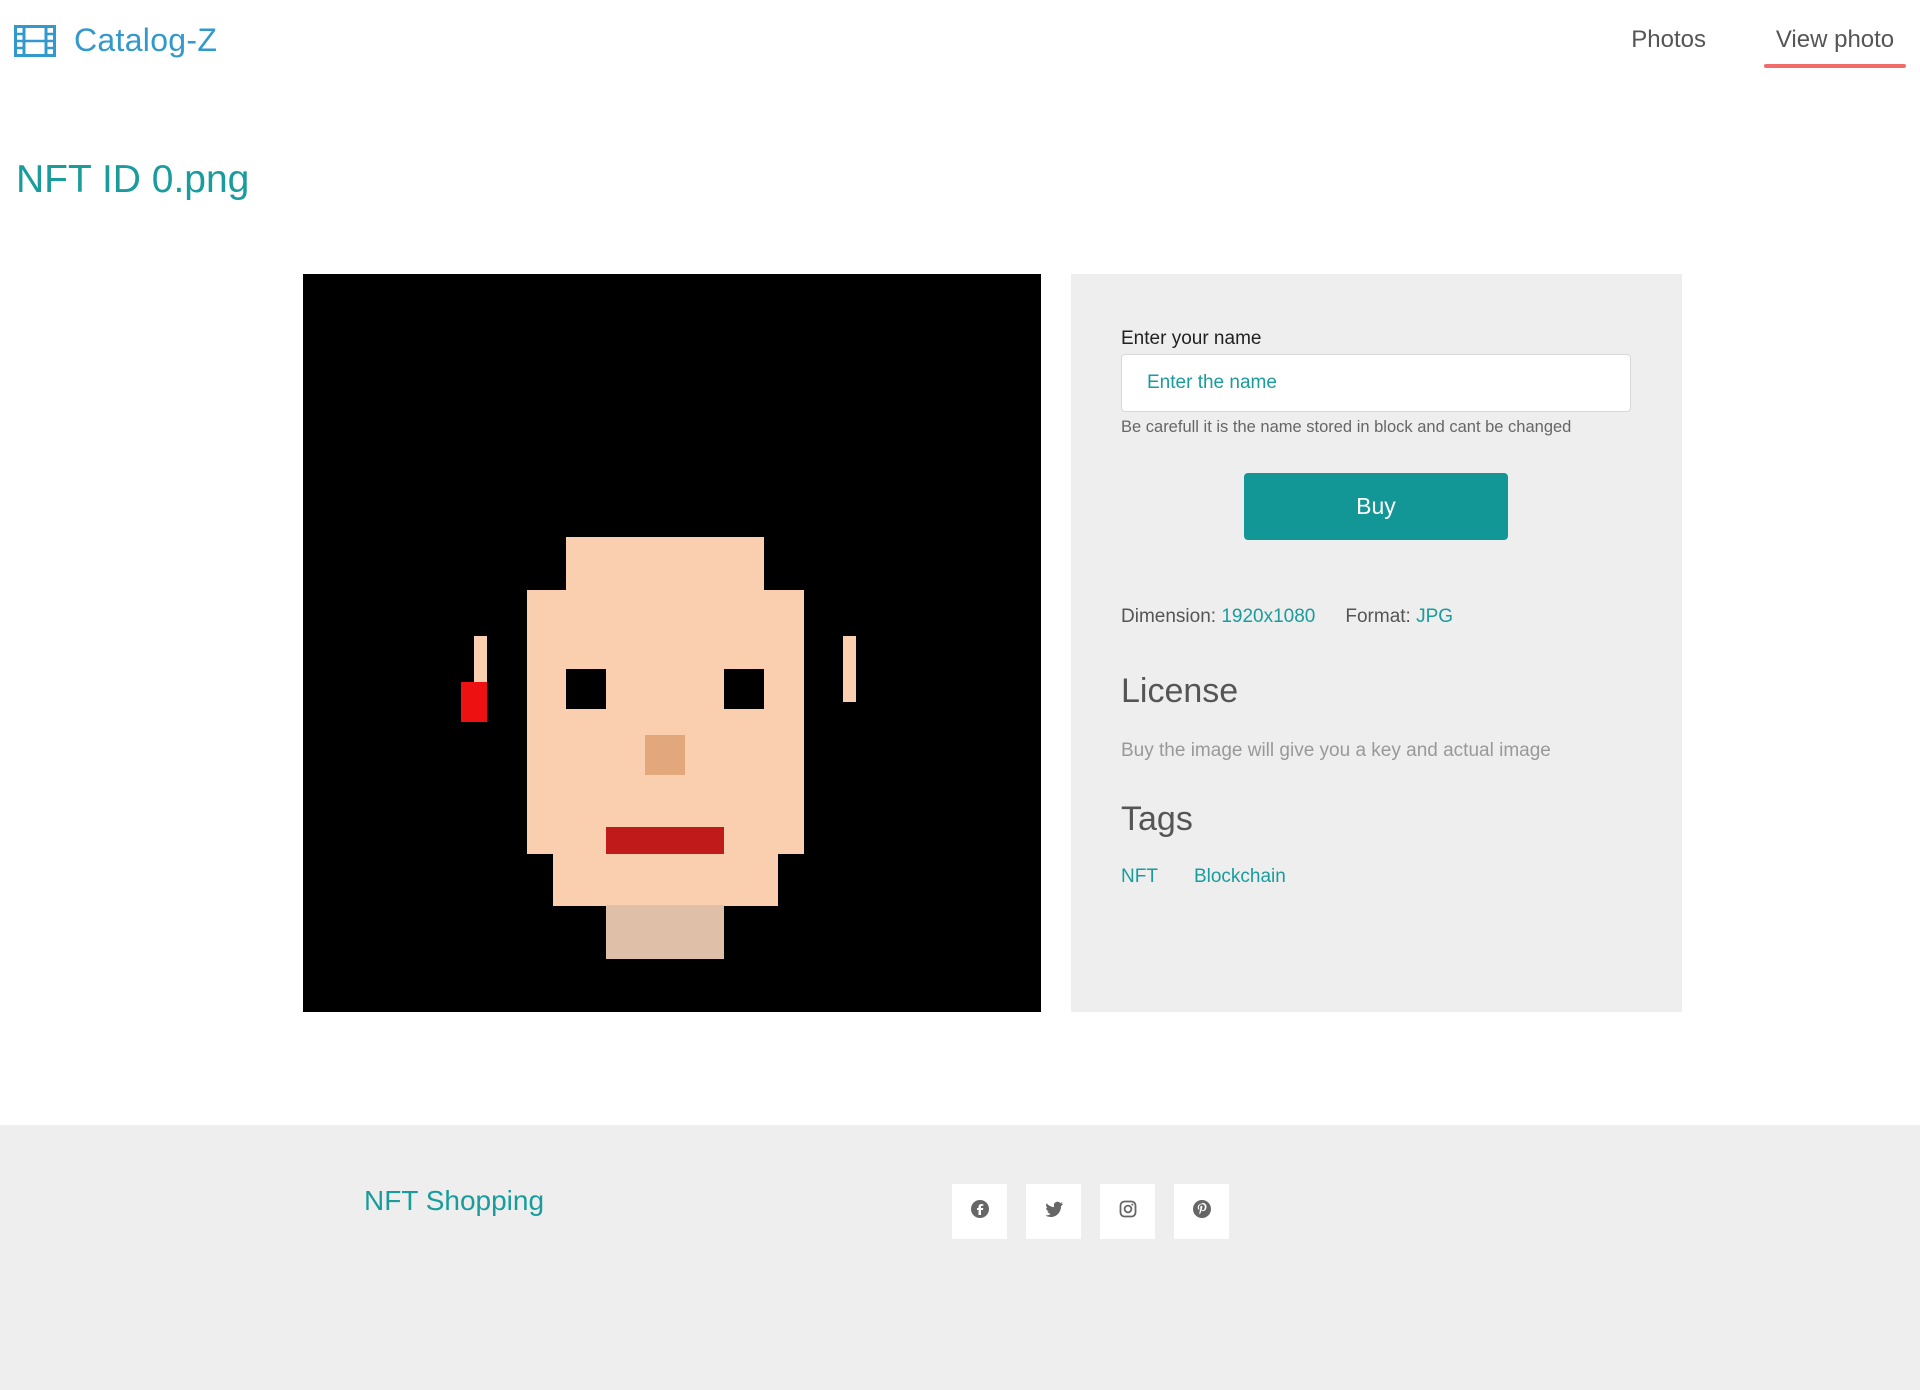  What do you see at coordinates (1376, 383) in the screenshot?
I see `name-input` at bounding box center [1376, 383].